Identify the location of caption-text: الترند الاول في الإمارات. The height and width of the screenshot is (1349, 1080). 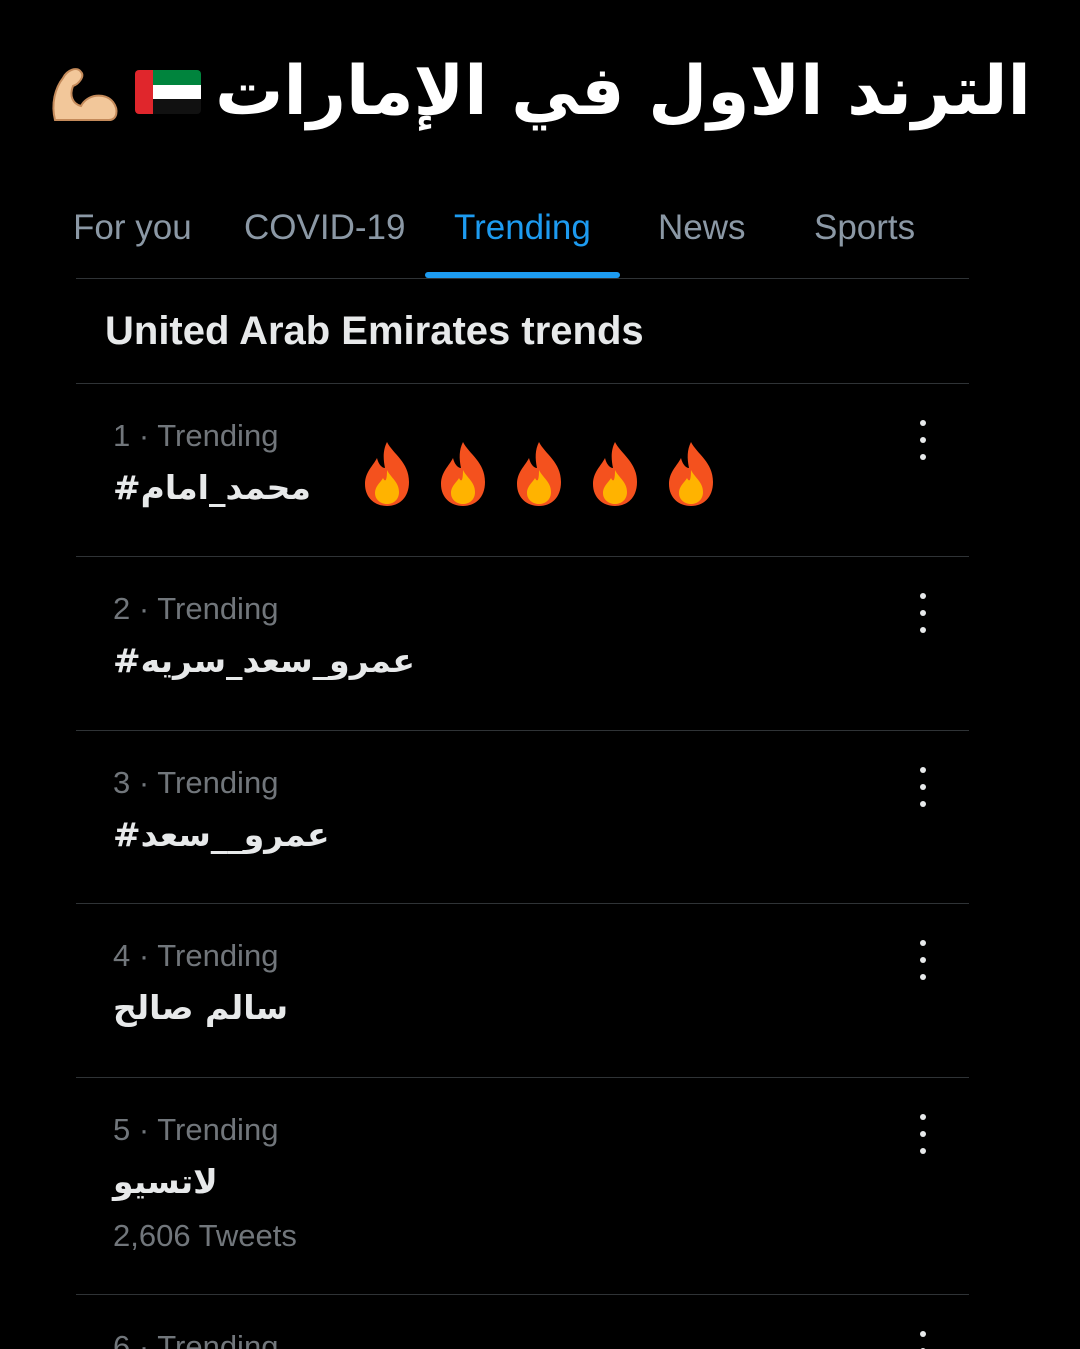
(623, 91).